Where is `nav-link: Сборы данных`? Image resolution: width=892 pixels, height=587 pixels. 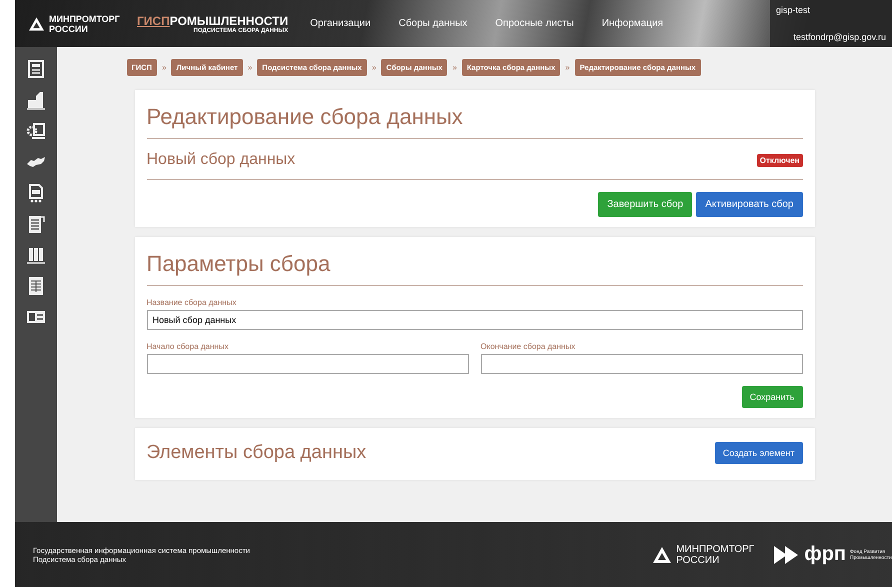 nav-link: Сборы данных is located at coordinates (433, 23).